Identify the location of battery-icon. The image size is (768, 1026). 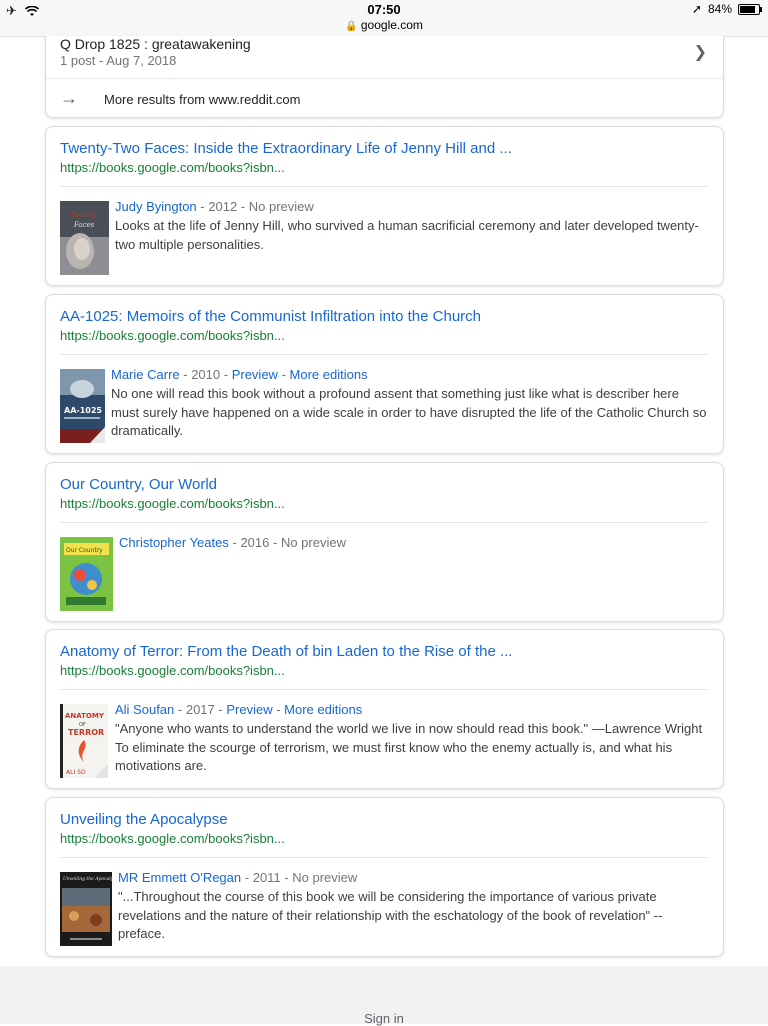
(750, 9).